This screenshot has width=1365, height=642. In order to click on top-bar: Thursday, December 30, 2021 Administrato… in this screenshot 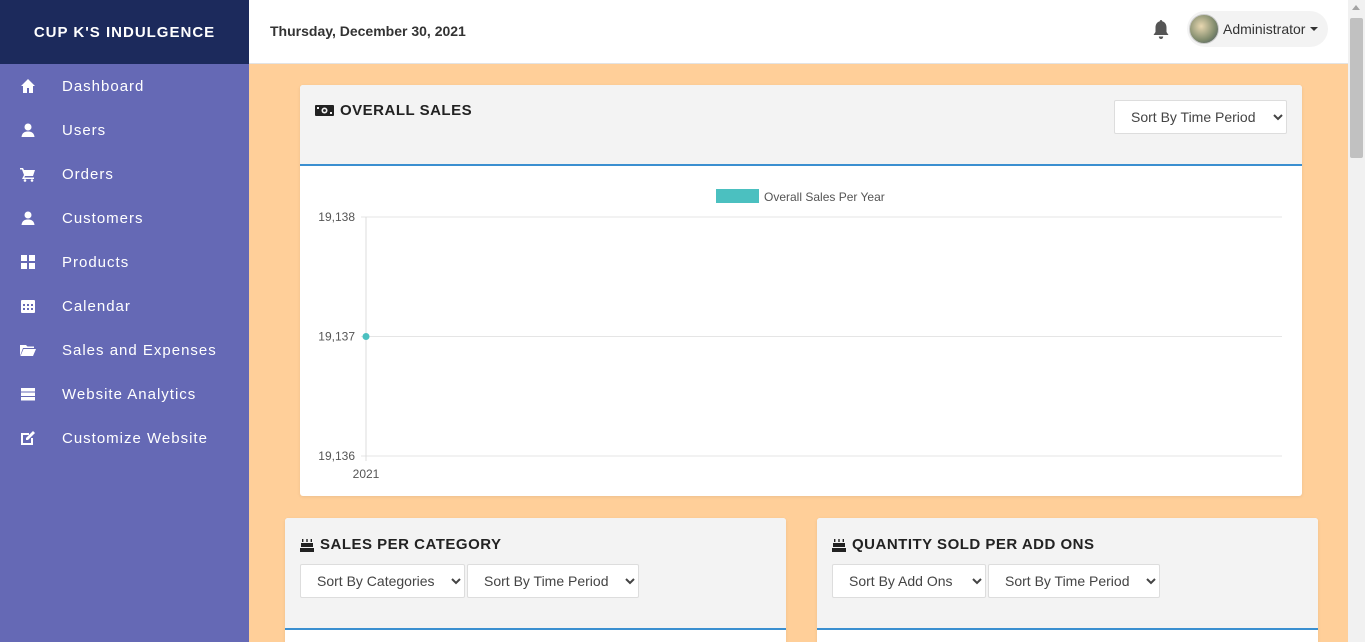, I will do `click(798, 32)`.